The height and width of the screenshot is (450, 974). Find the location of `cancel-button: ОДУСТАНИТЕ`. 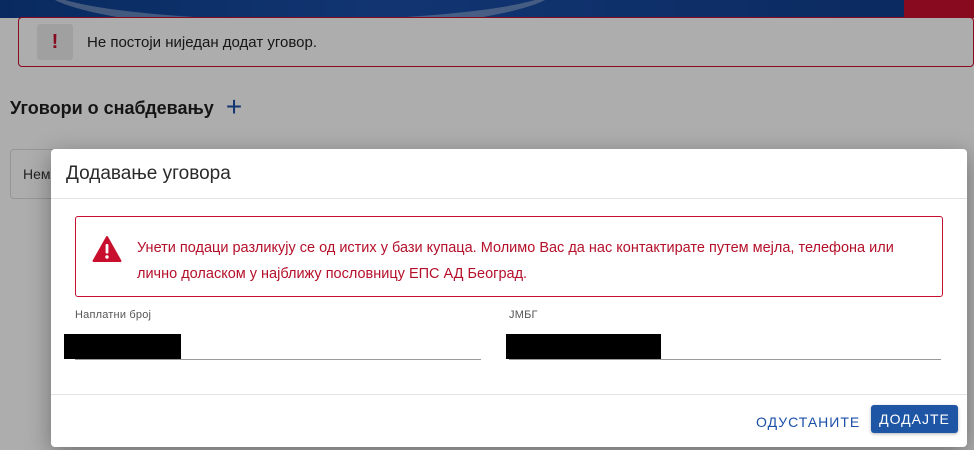

cancel-button: ОДУСТАНИТЕ is located at coordinates (808, 422).